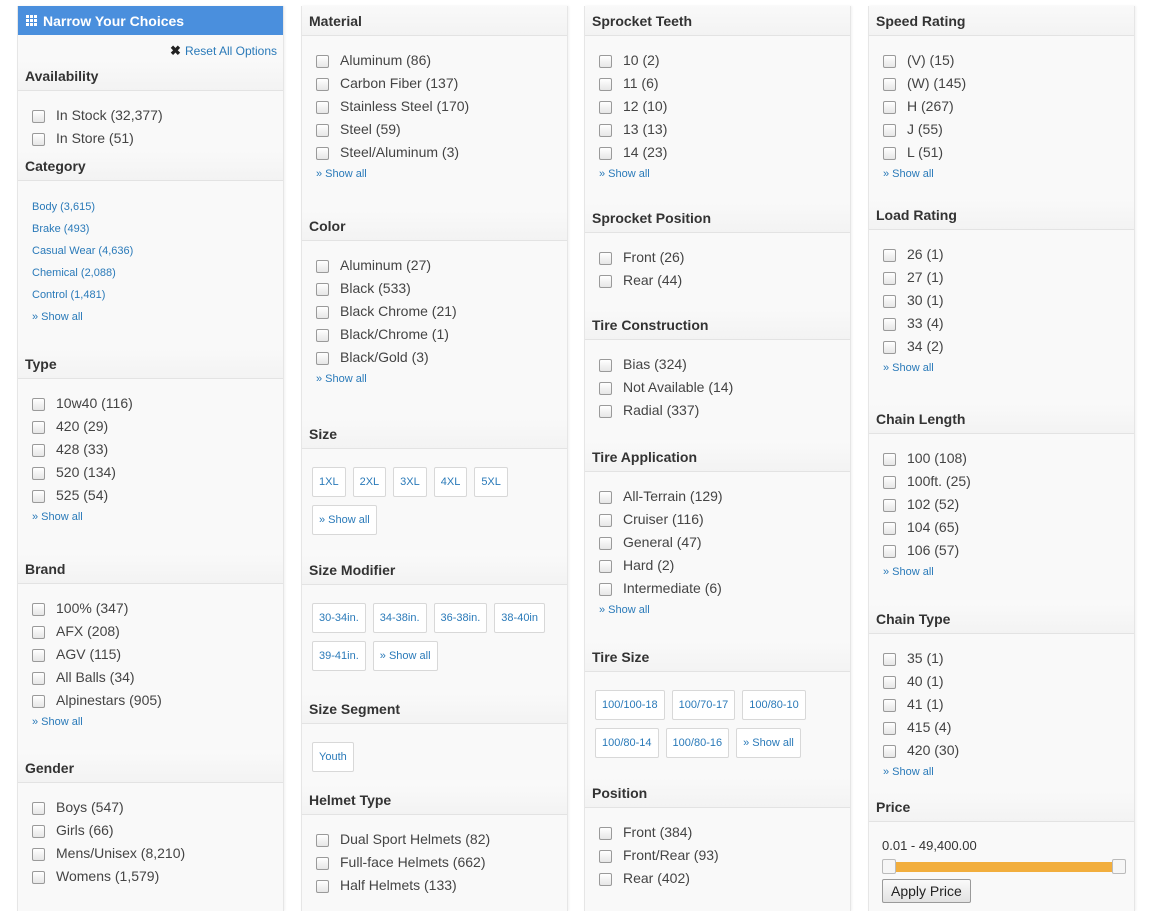  What do you see at coordinates (697, 743) in the screenshot?
I see `filter-chip: 100/80-16` at bounding box center [697, 743].